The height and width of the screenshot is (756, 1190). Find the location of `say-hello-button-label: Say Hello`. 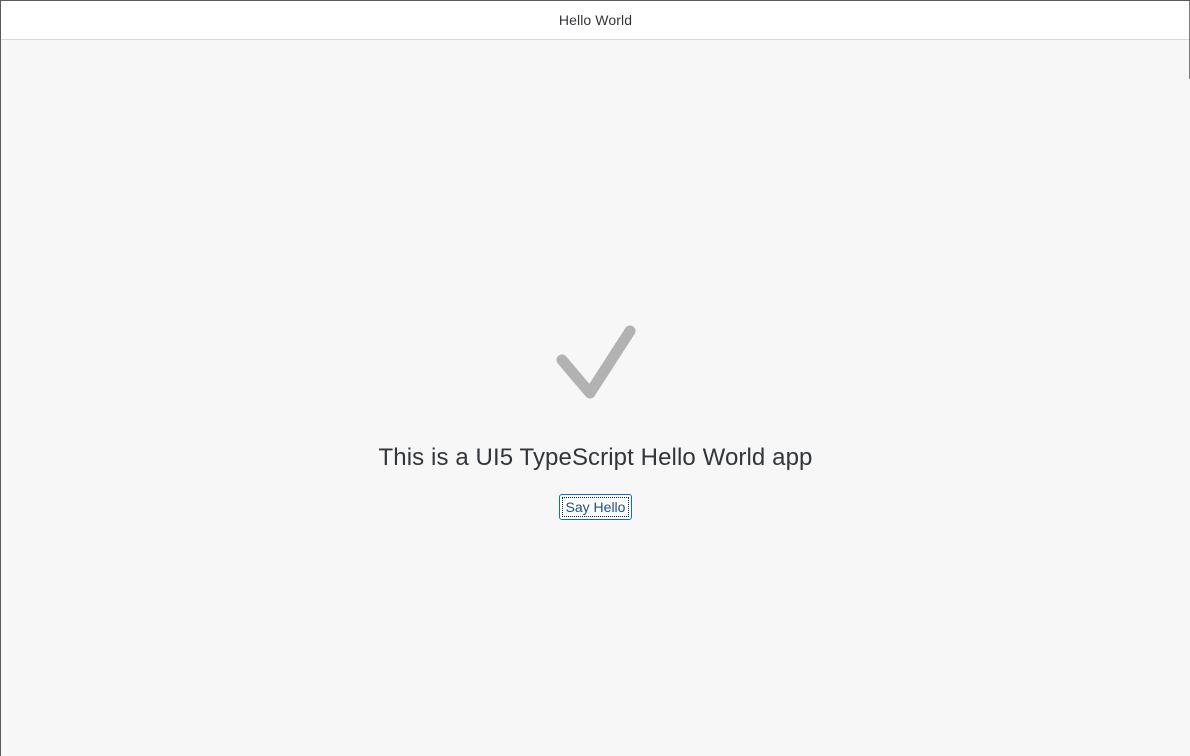

say-hello-button-label: Say Hello is located at coordinates (595, 507).